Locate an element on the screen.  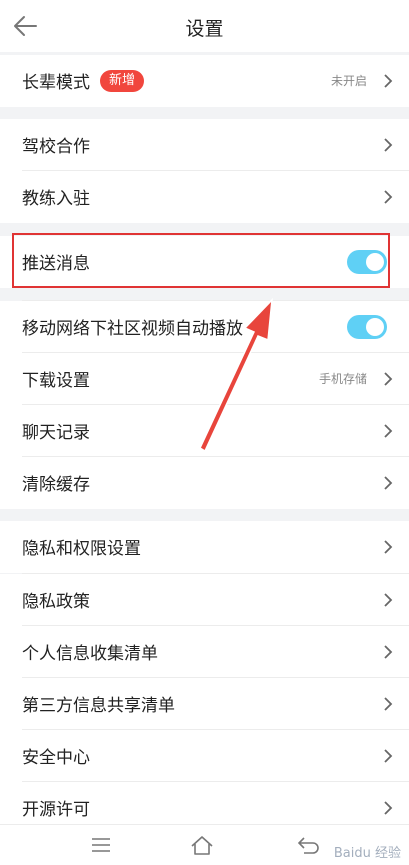
settings-row-download: 下载设置 手机存储 is located at coordinates (204, 379).